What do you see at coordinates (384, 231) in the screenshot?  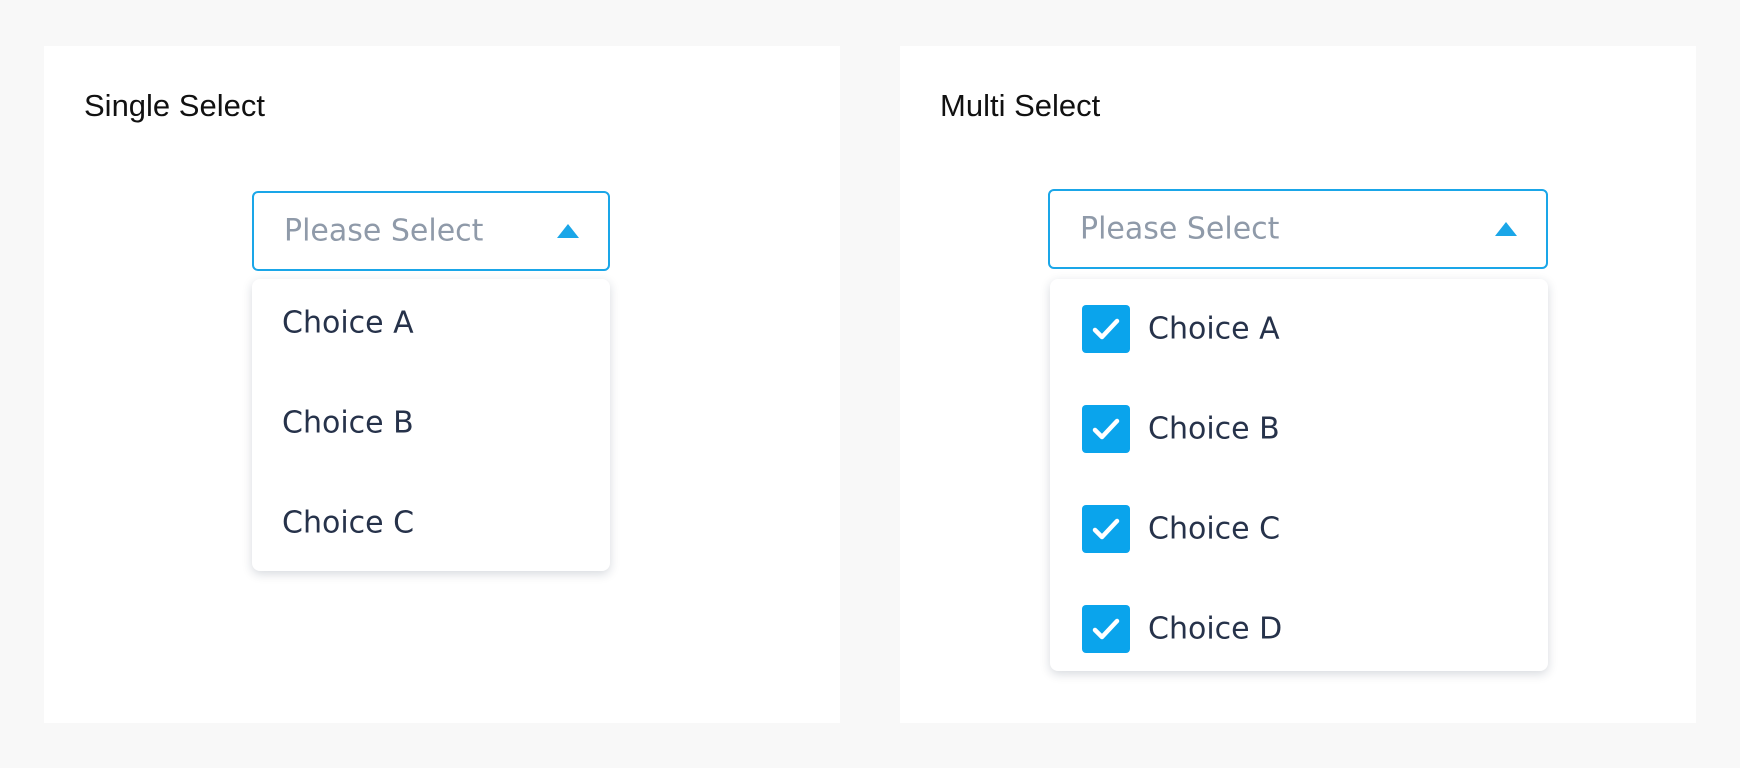 I see `single-select-placeholder: Please Select` at bounding box center [384, 231].